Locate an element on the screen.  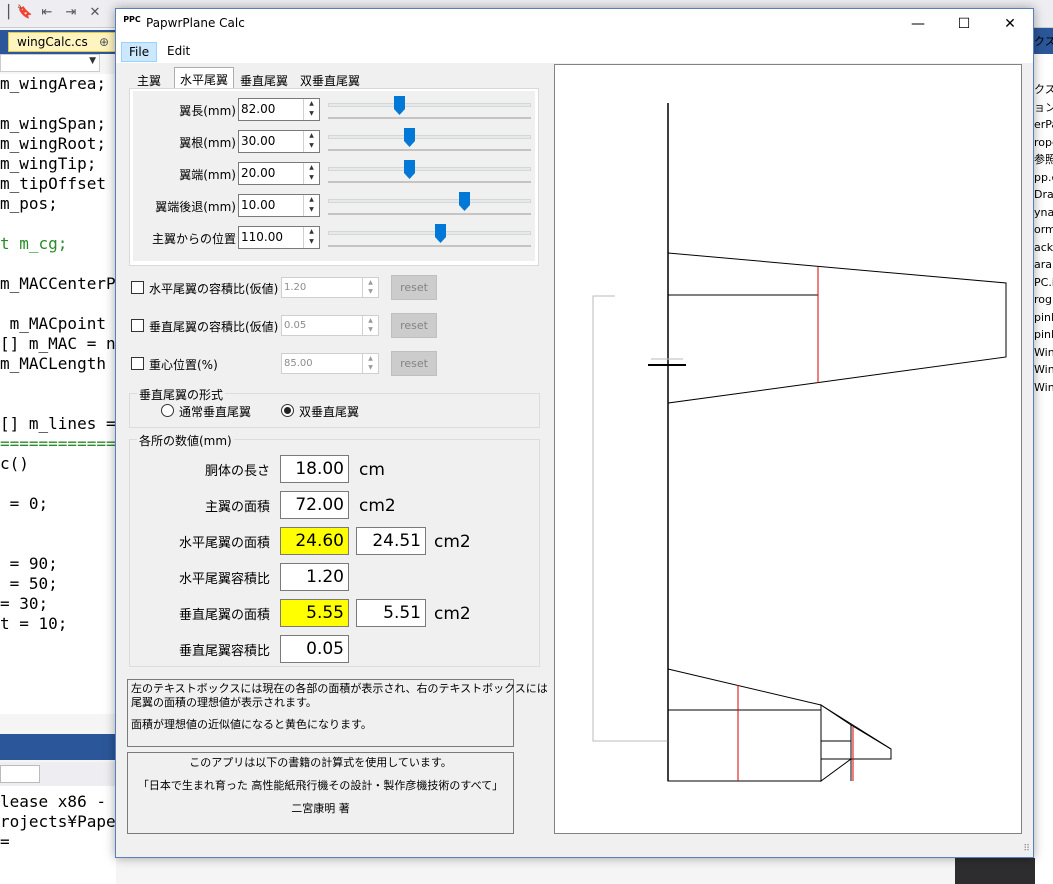
tab-twin-vertical-tail: 双垂直尾翼 is located at coordinates (330, 79).